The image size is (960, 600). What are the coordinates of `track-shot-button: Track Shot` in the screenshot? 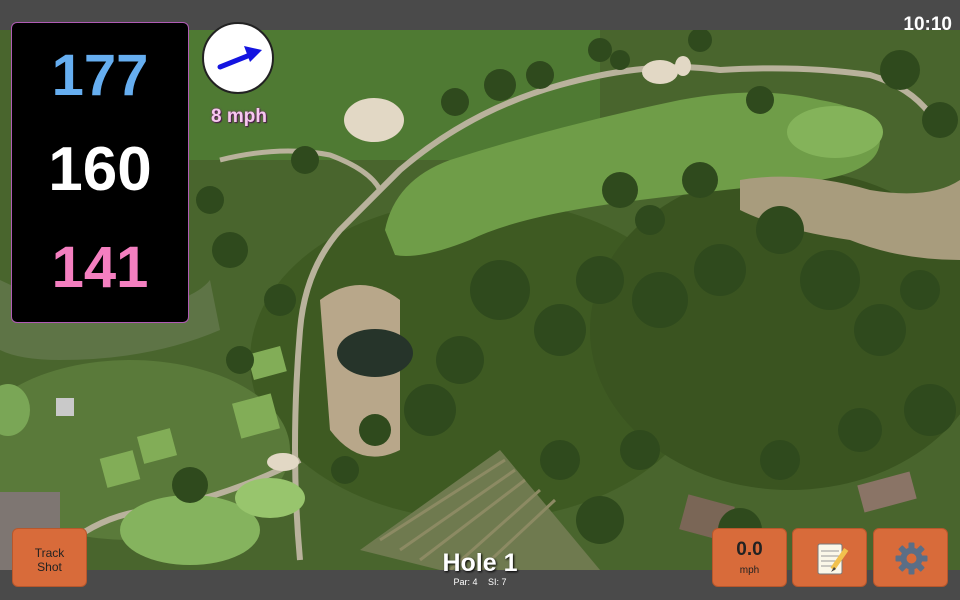 It's located at (49, 557).